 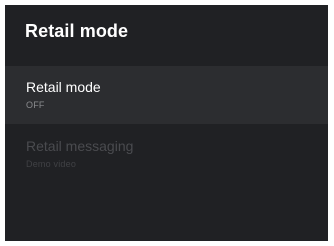 I want to click on retail-messaging-value: Demo video, so click(x=51, y=164).